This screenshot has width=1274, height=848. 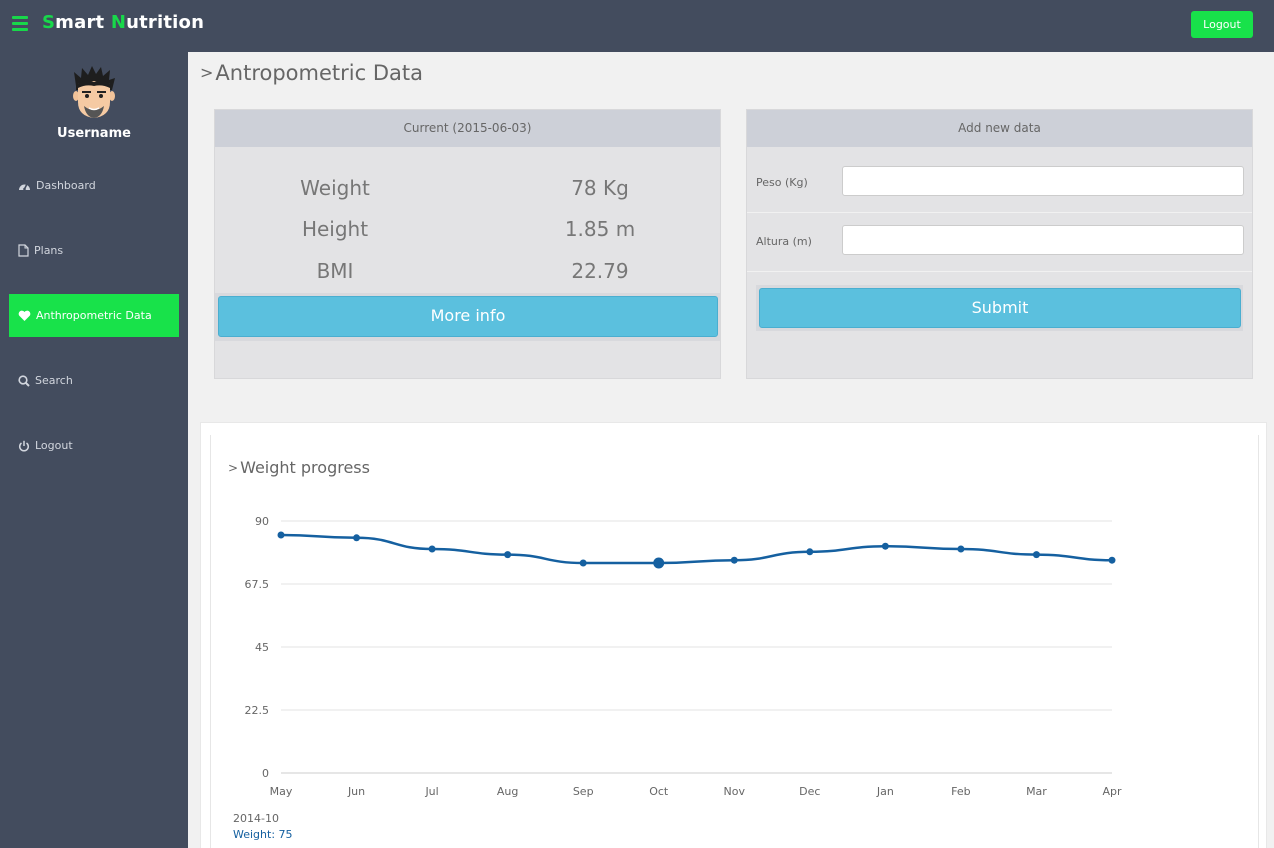 I want to click on avatar, so click(x=94, y=92).